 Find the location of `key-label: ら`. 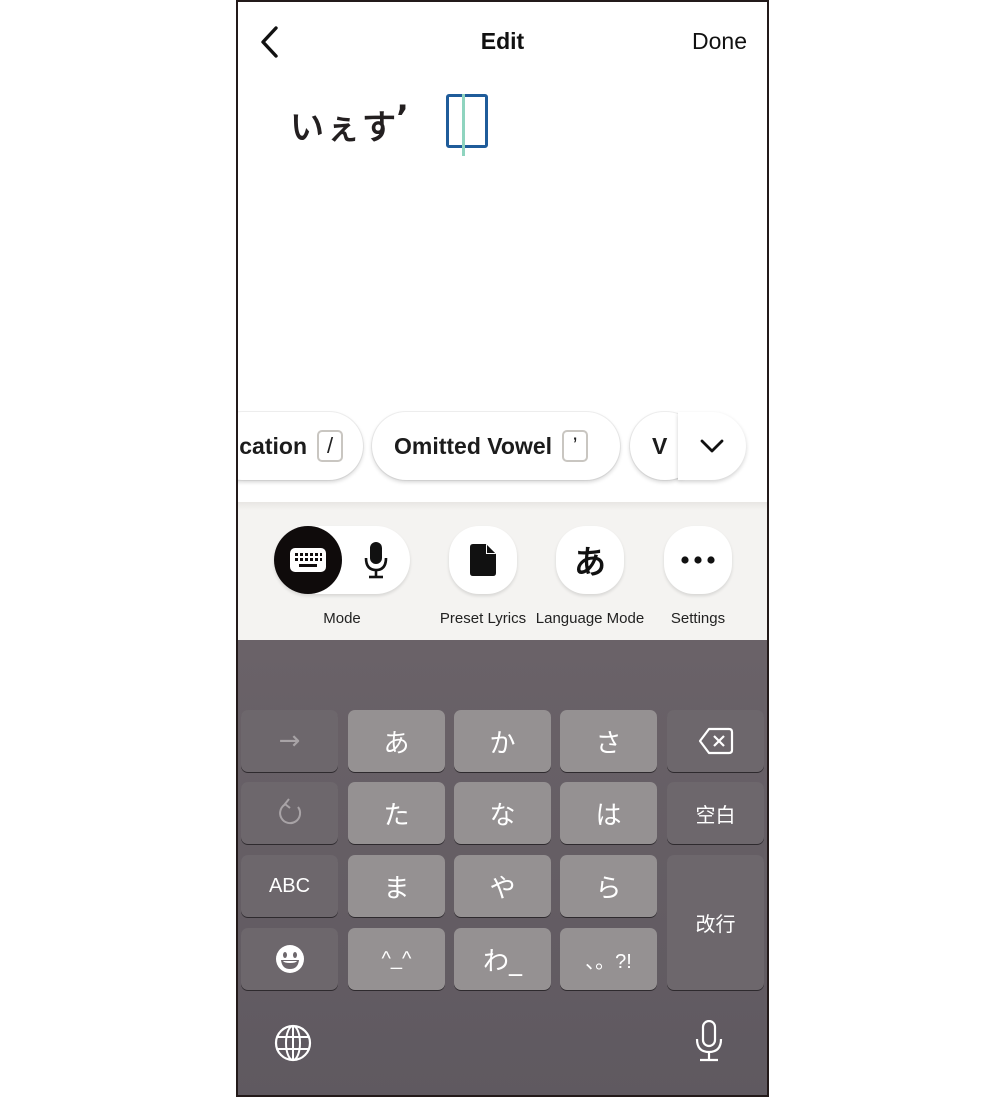

key-label: ら is located at coordinates (608, 888).